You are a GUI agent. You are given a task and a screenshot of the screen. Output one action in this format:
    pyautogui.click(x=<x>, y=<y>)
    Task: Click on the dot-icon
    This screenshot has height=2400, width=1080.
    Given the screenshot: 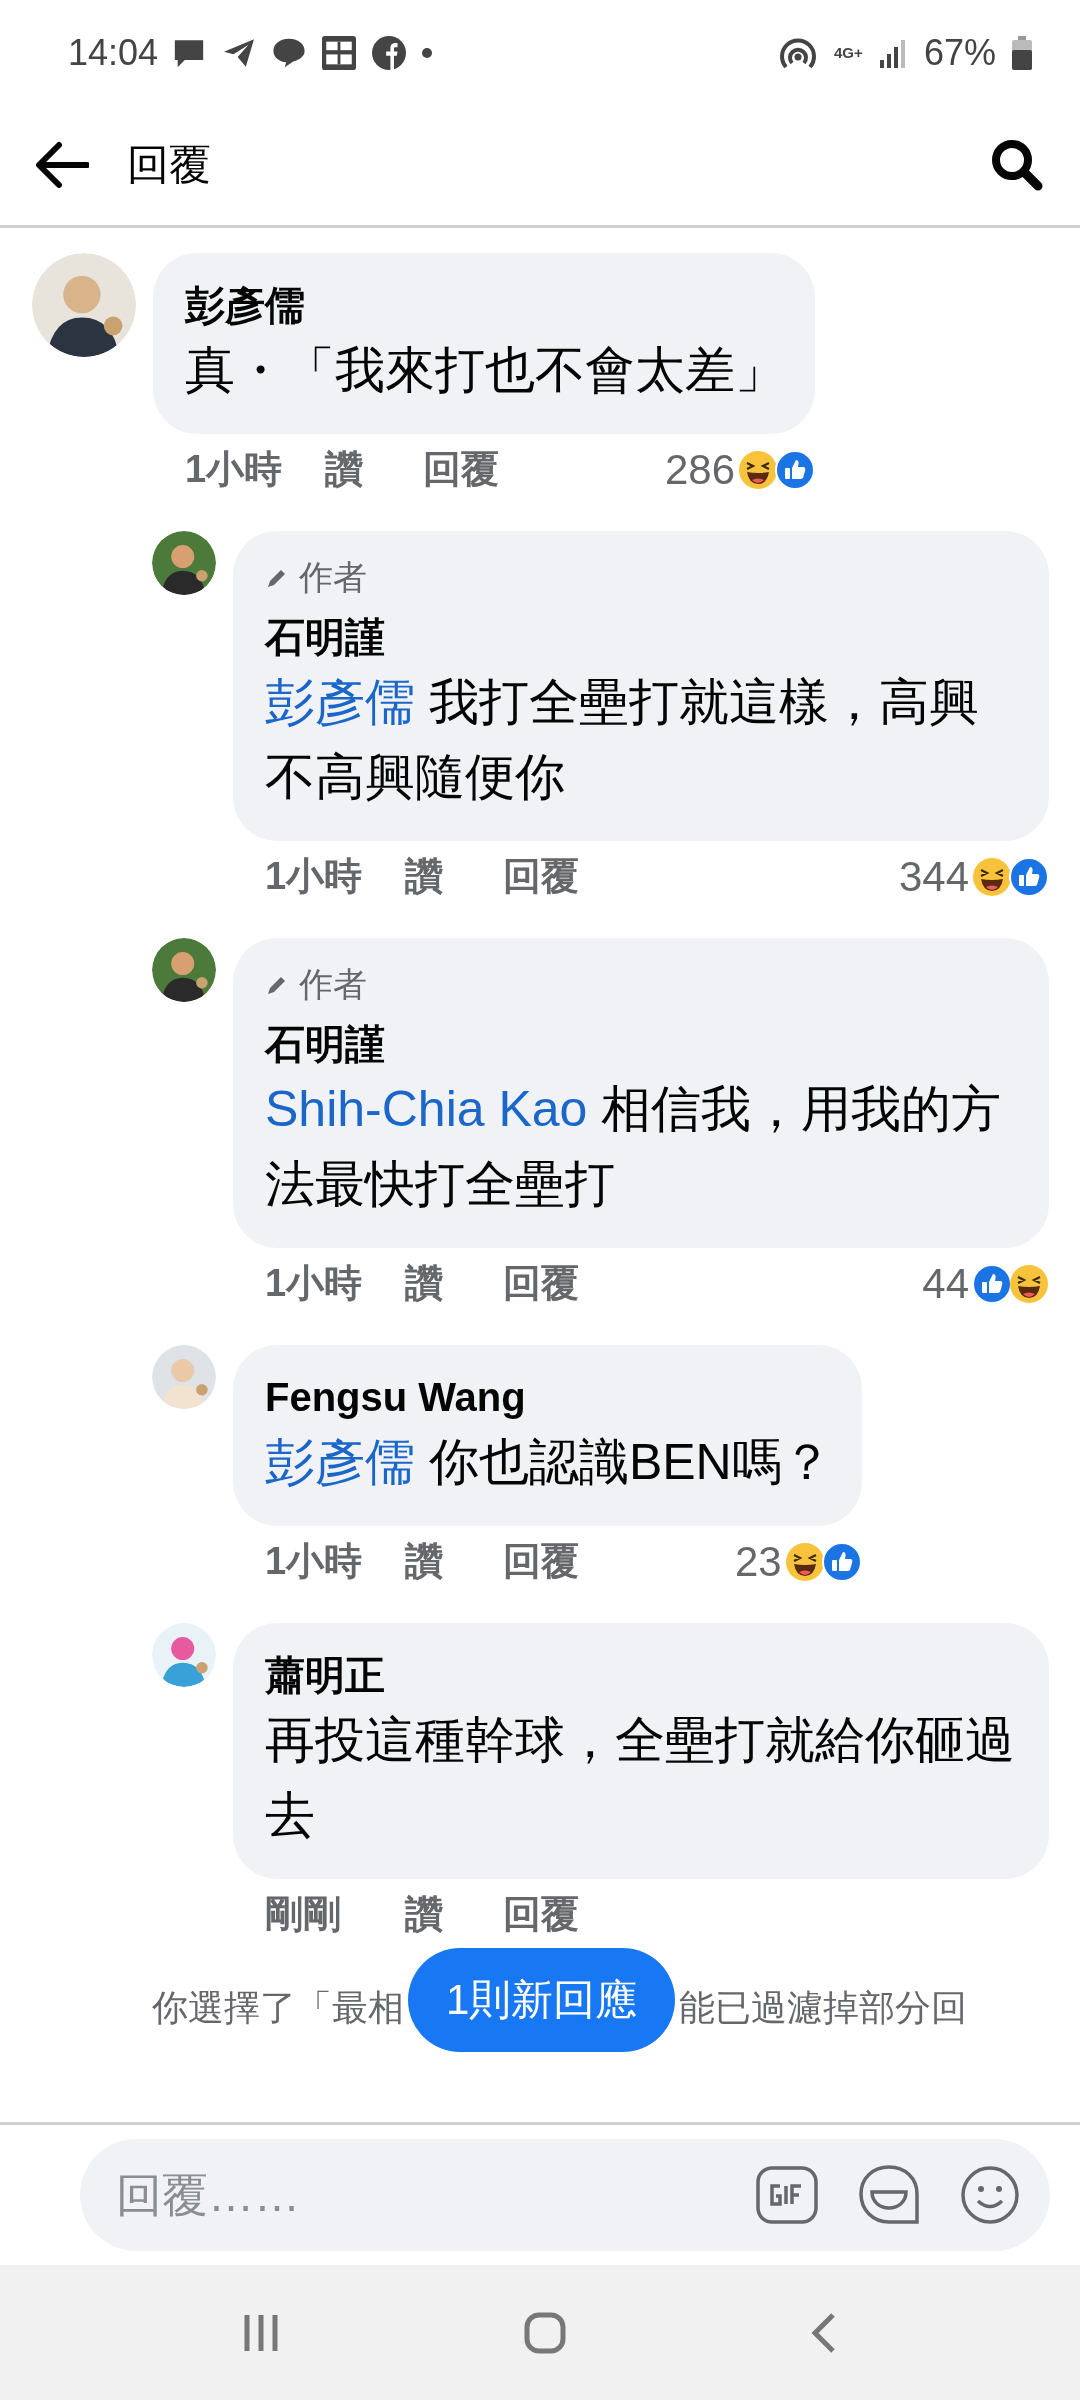 What is the action you would take?
    pyautogui.click(x=427, y=52)
    